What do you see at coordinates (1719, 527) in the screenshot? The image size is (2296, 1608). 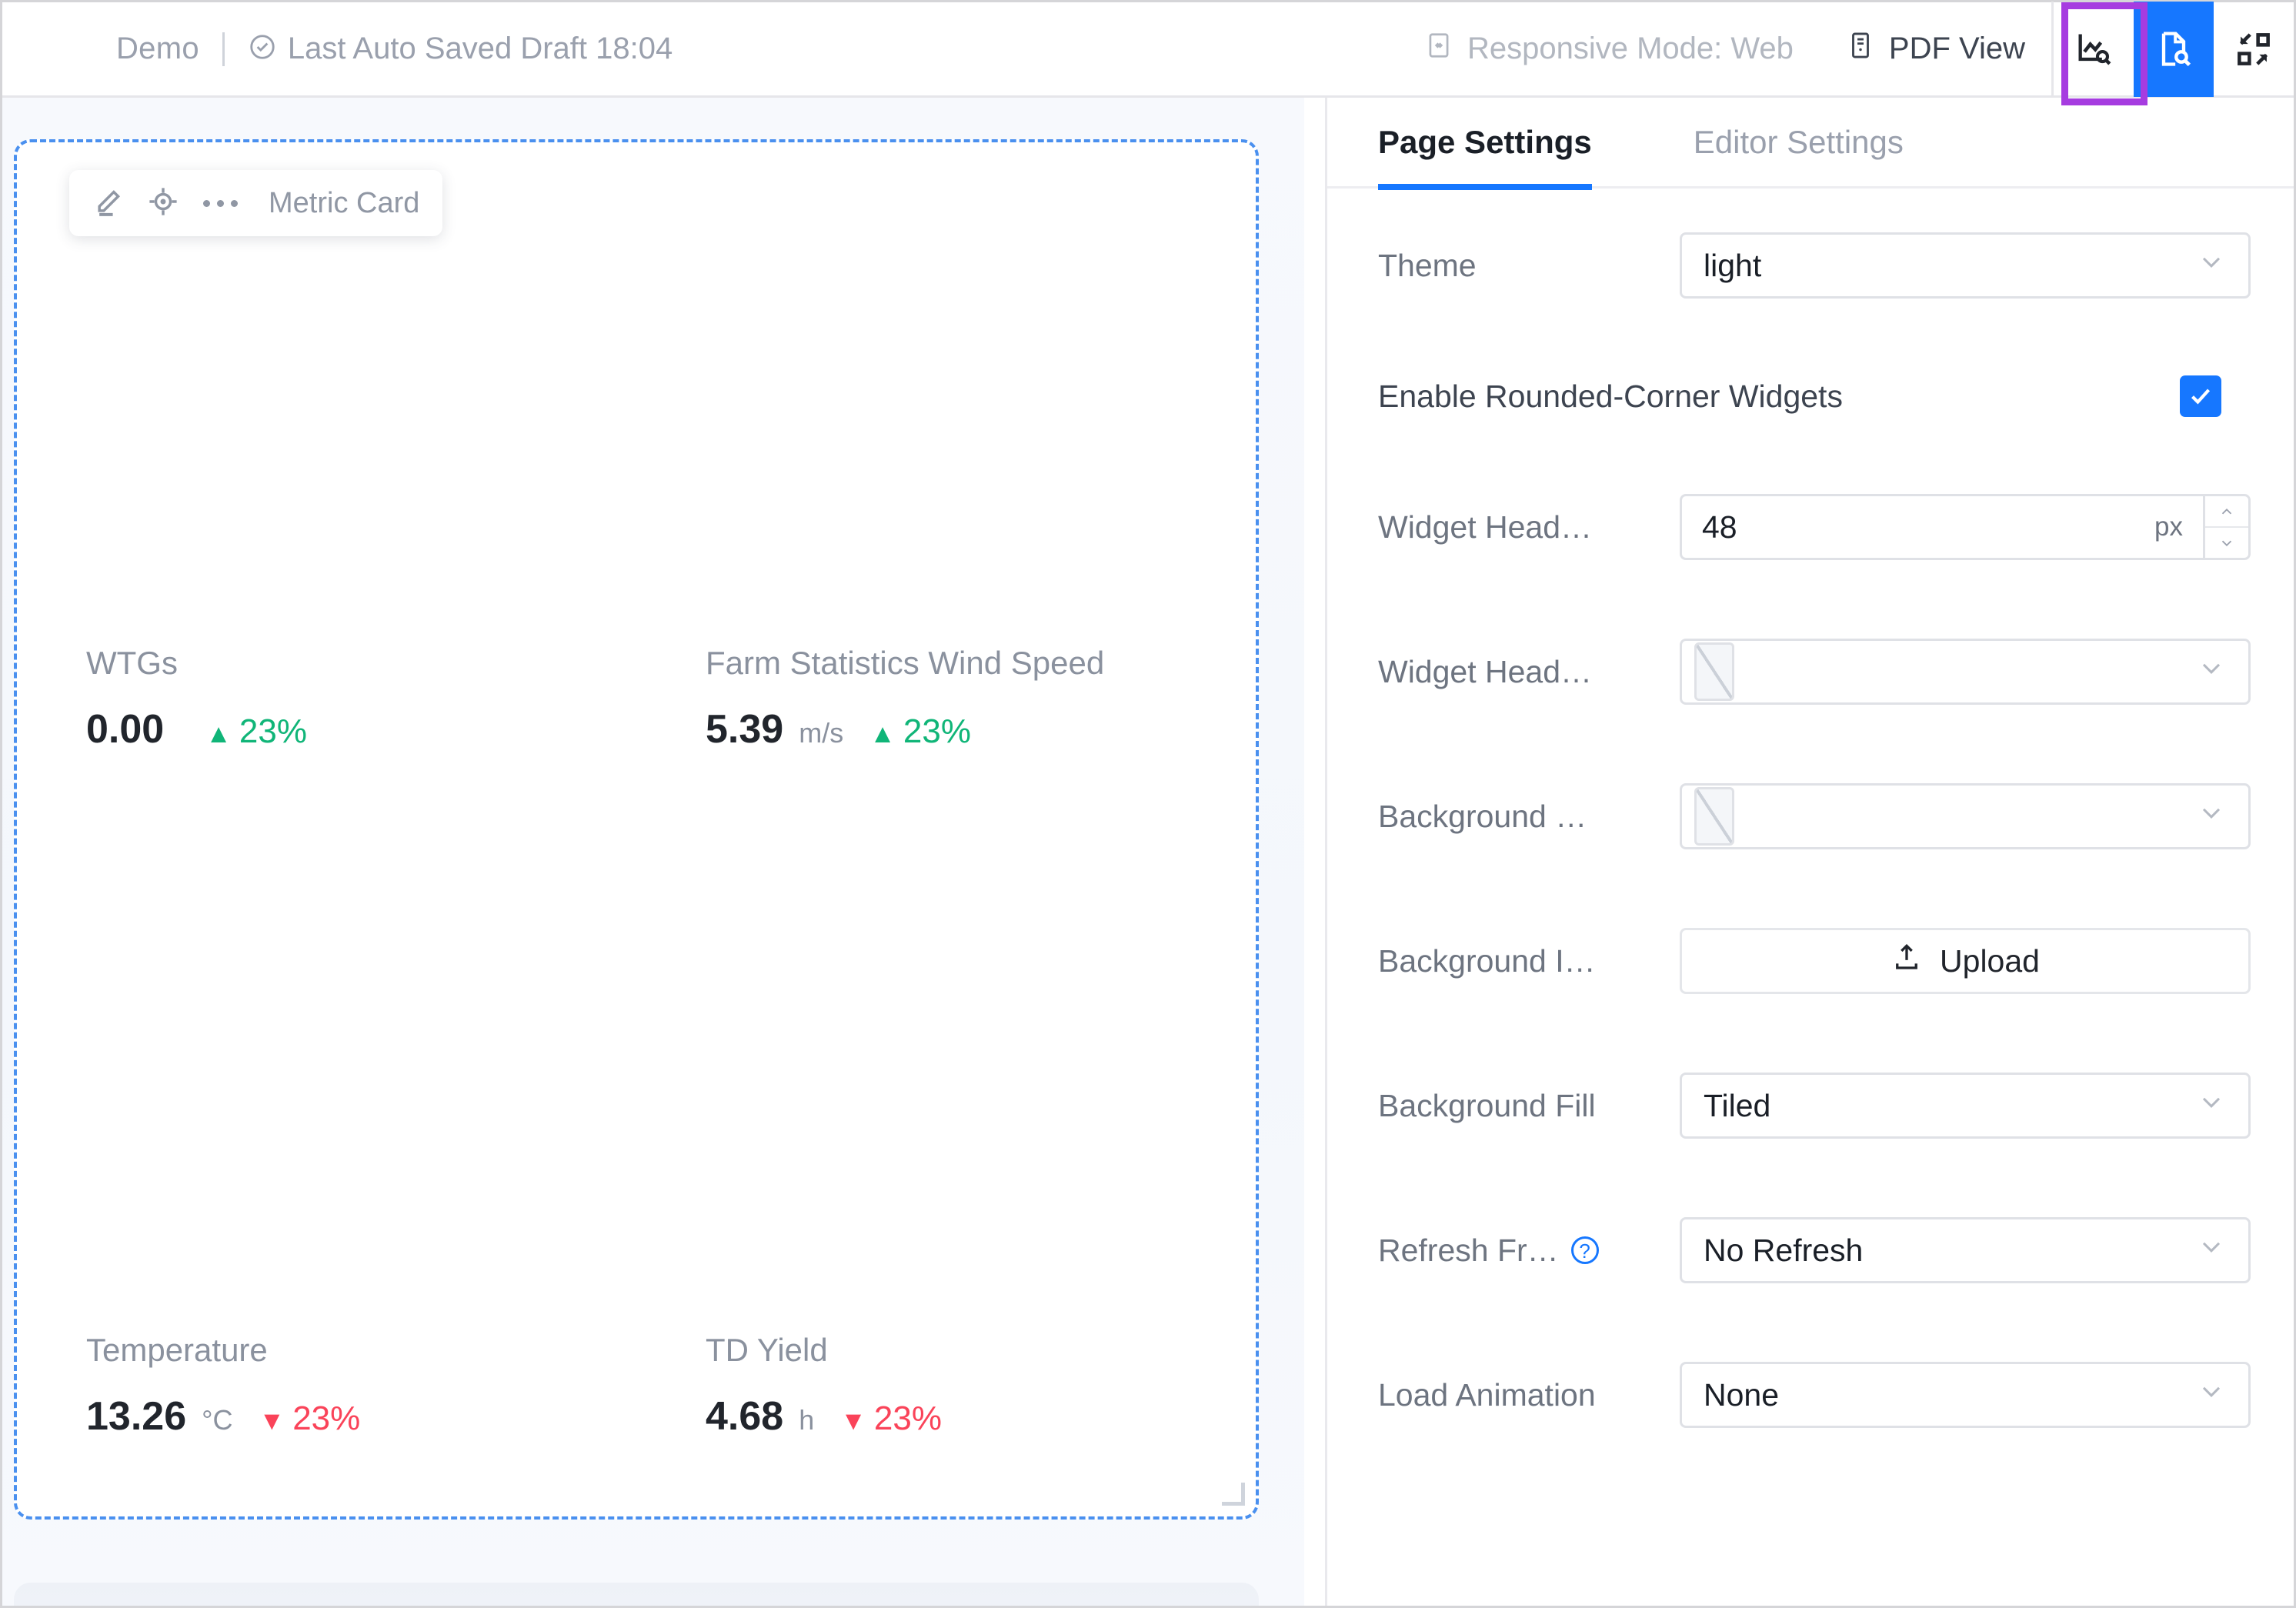 I see `widget-header-height-value: 48` at bounding box center [1719, 527].